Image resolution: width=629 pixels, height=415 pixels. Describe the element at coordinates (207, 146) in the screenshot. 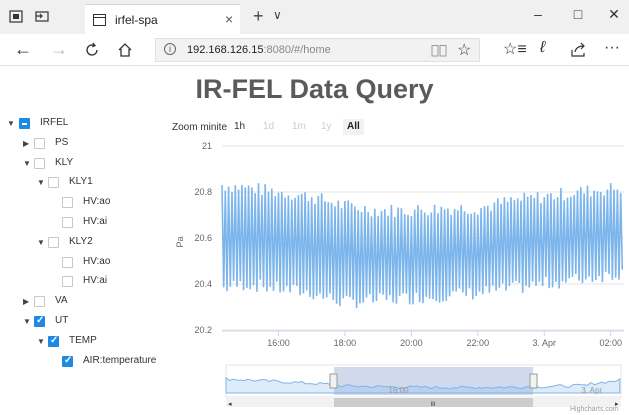

I see `y-tick-label: 21` at that location.